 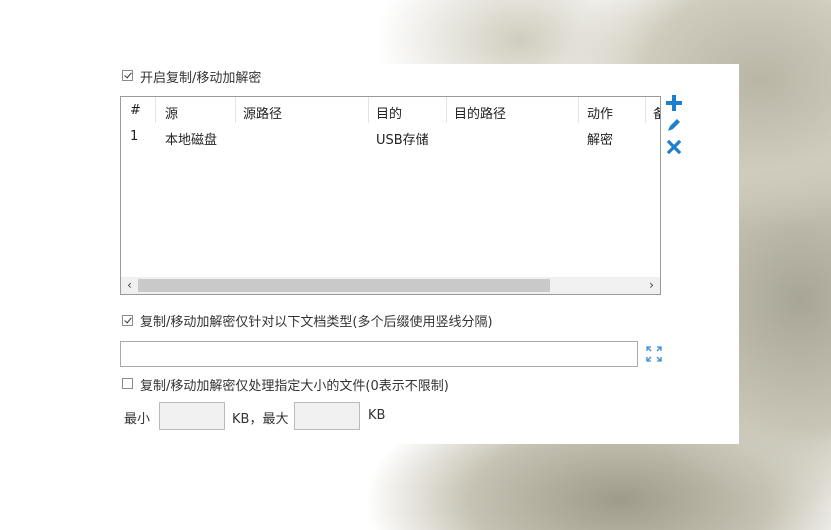 What do you see at coordinates (260, 419) in the screenshot?
I see `max-size-label: KB，最大` at bounding box center [260, 419].